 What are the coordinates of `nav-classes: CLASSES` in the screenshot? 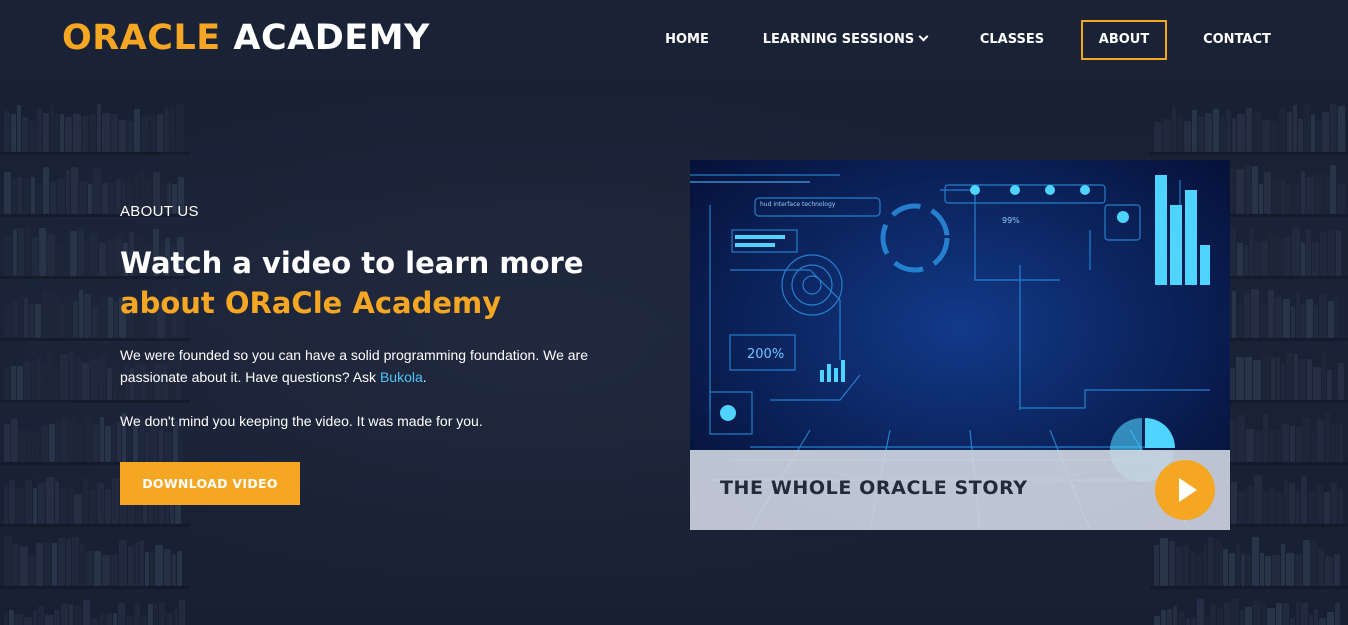 It's located at (1012, 40).